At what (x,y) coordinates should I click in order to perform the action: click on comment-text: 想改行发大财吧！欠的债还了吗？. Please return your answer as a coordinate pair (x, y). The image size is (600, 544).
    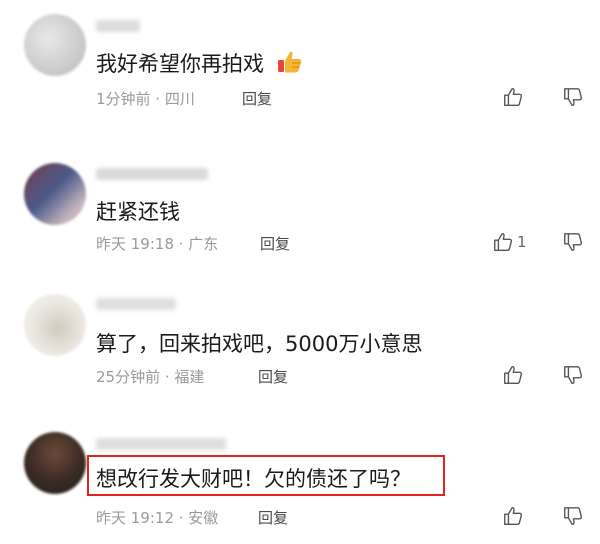
    Looking at the image, I should click on (253, 479).